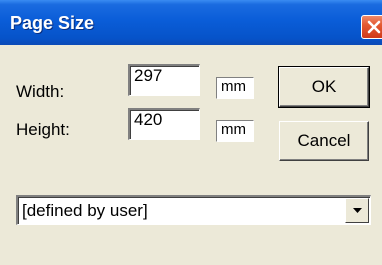 Image resolution: width=382 pixels, height=265 pixels. I want to click on dropdown-button, so click(357, 210).